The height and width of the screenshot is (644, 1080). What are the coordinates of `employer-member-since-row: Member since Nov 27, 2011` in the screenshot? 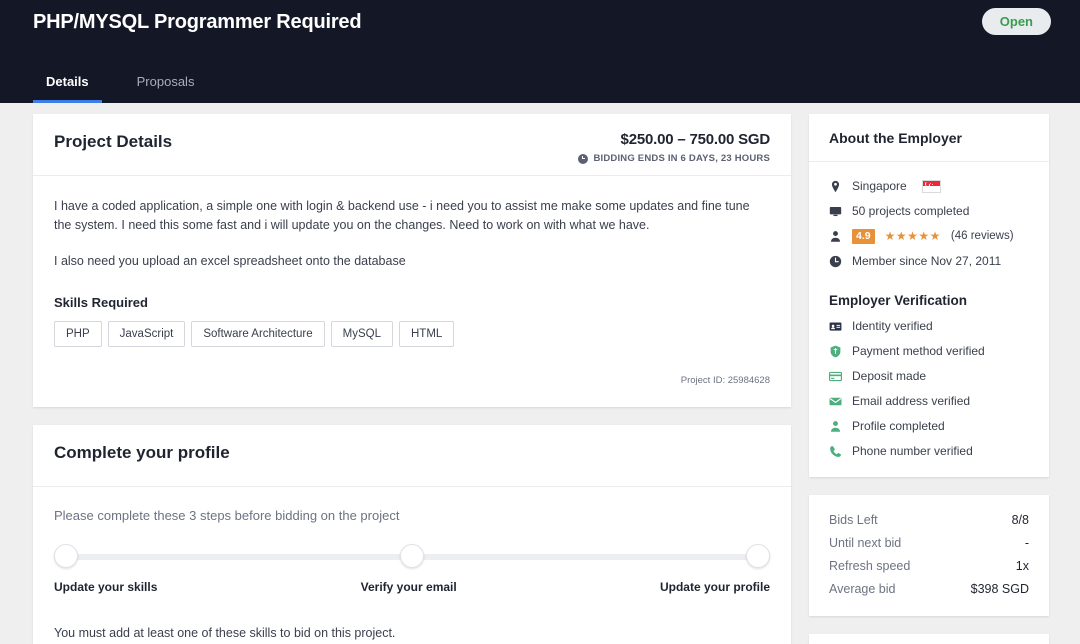 It's located at (929, 261).